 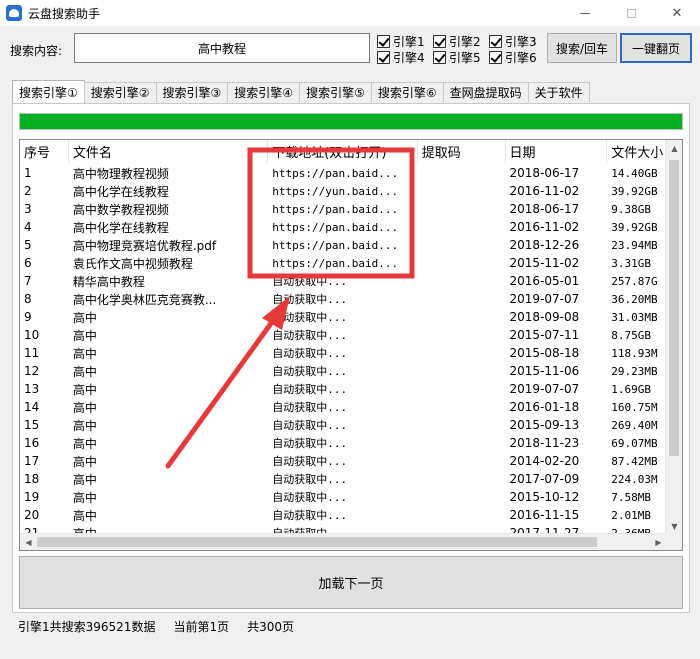 I want to click on maximize-button, so click(x=631, y=13).